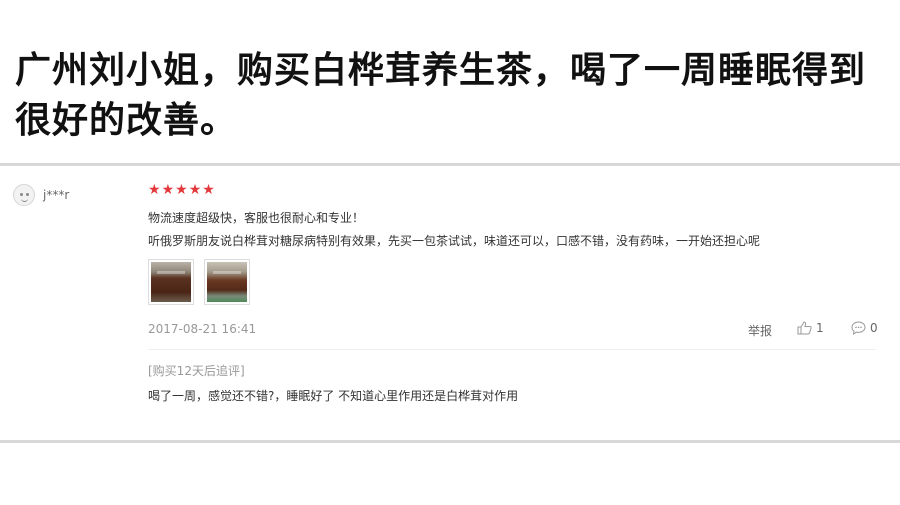 The width and height of the screenshot is (900, 505). I want to click on report-link: 举报, so click(760, 330).